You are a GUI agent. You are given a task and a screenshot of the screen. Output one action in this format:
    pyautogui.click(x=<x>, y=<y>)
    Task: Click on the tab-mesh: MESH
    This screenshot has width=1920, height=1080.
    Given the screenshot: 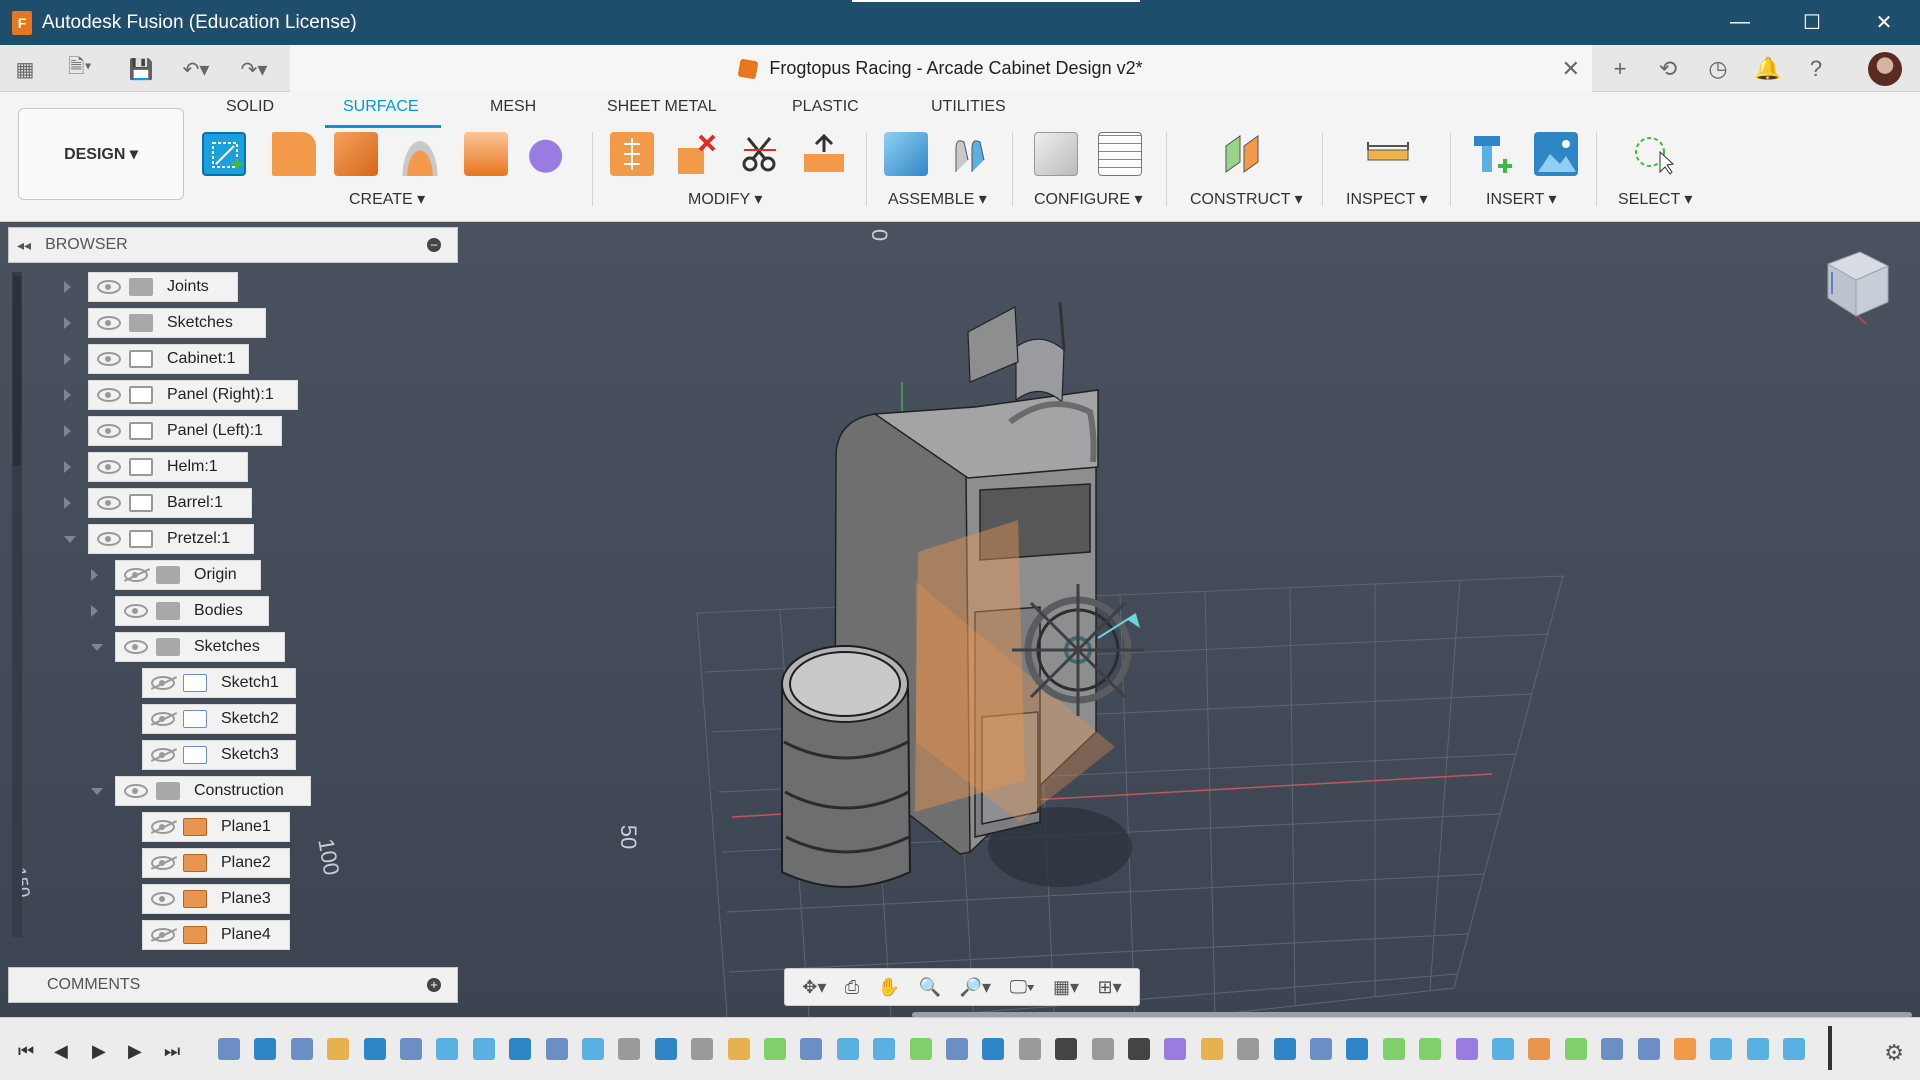 What is the action you would take?
    pyautogui.click(x=513, y=107)
    